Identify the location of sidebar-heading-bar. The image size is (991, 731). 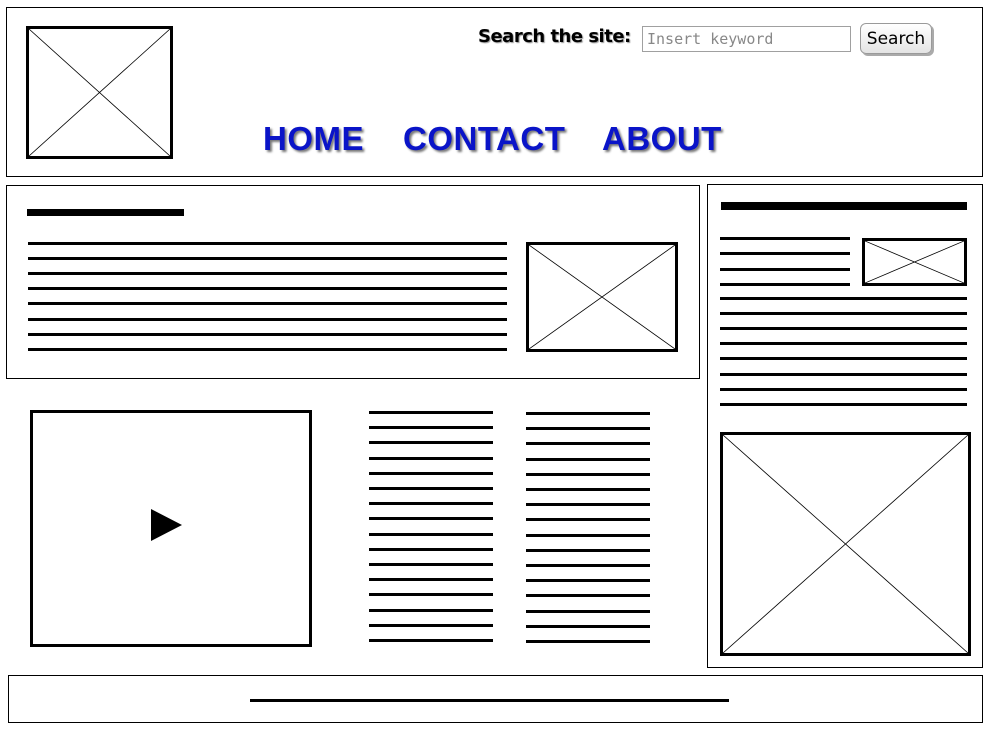
(844, 206).